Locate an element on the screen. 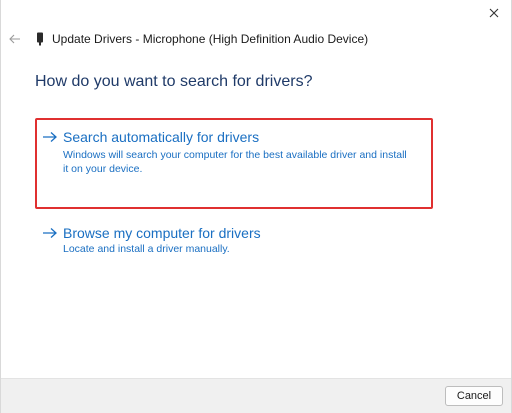 The width and height of the screenshot is (512, 413). back-button is located at coordinates (15, 39).